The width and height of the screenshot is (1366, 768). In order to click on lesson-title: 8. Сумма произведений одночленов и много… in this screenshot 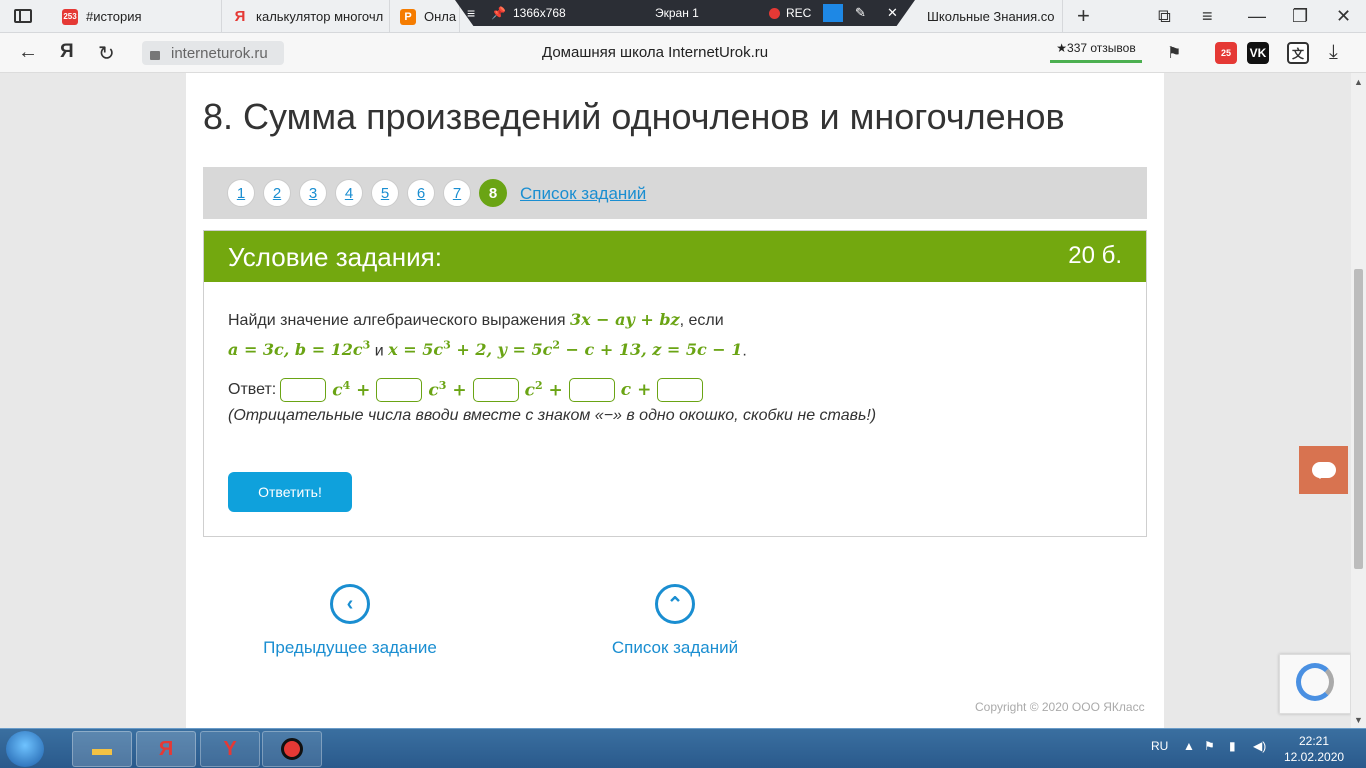, I will do `click(634, 116)`.